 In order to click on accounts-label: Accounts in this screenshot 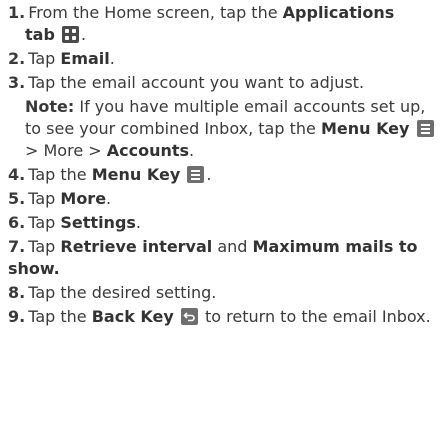, I will do `click(148, 150)`.